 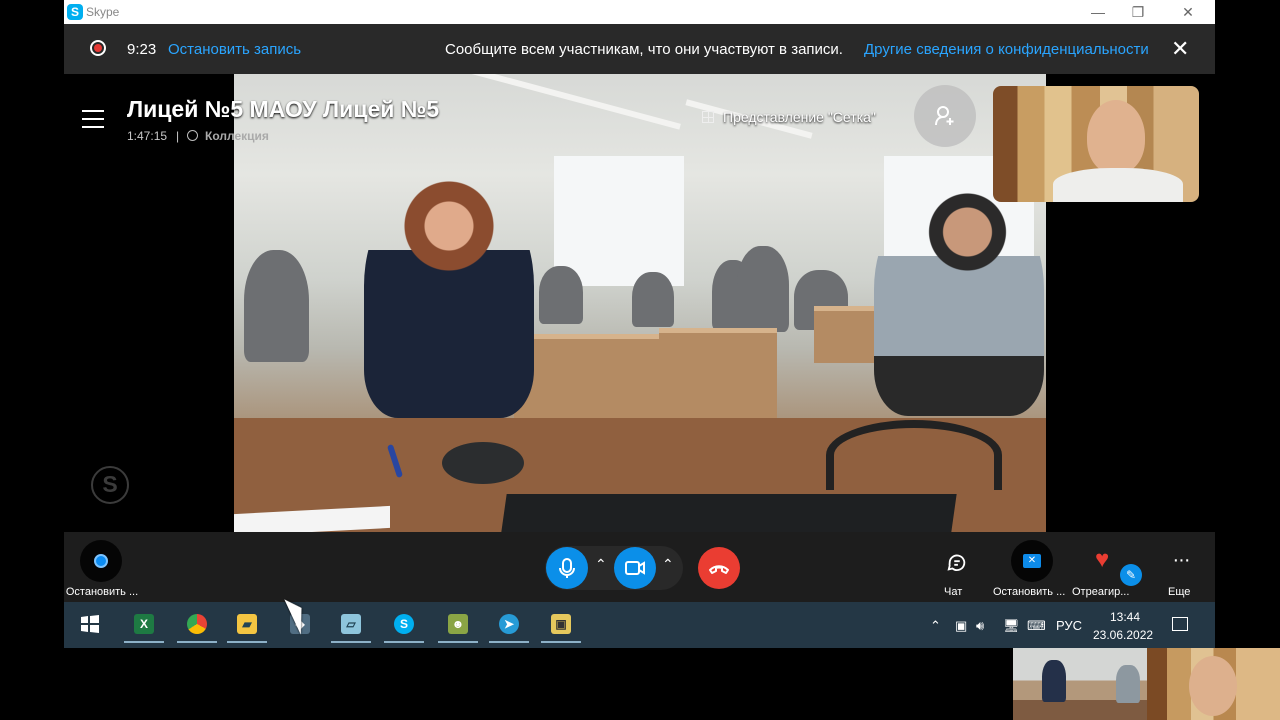 I want to click on taskbar-excel: X, so click(x=144, y=626).